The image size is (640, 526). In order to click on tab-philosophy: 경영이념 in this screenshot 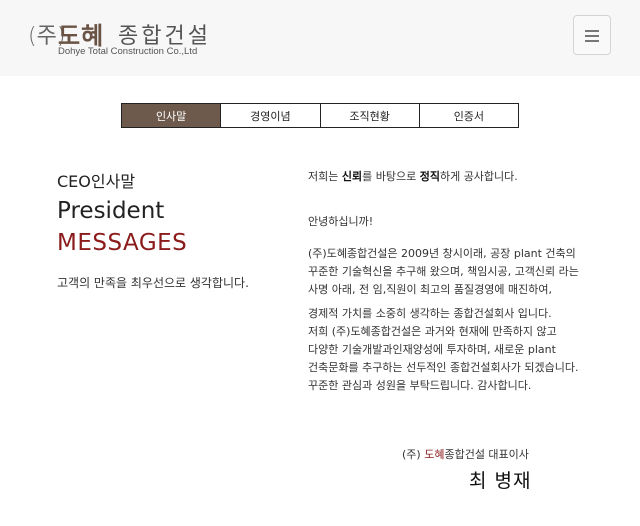, I will do `click(271, 115)`.